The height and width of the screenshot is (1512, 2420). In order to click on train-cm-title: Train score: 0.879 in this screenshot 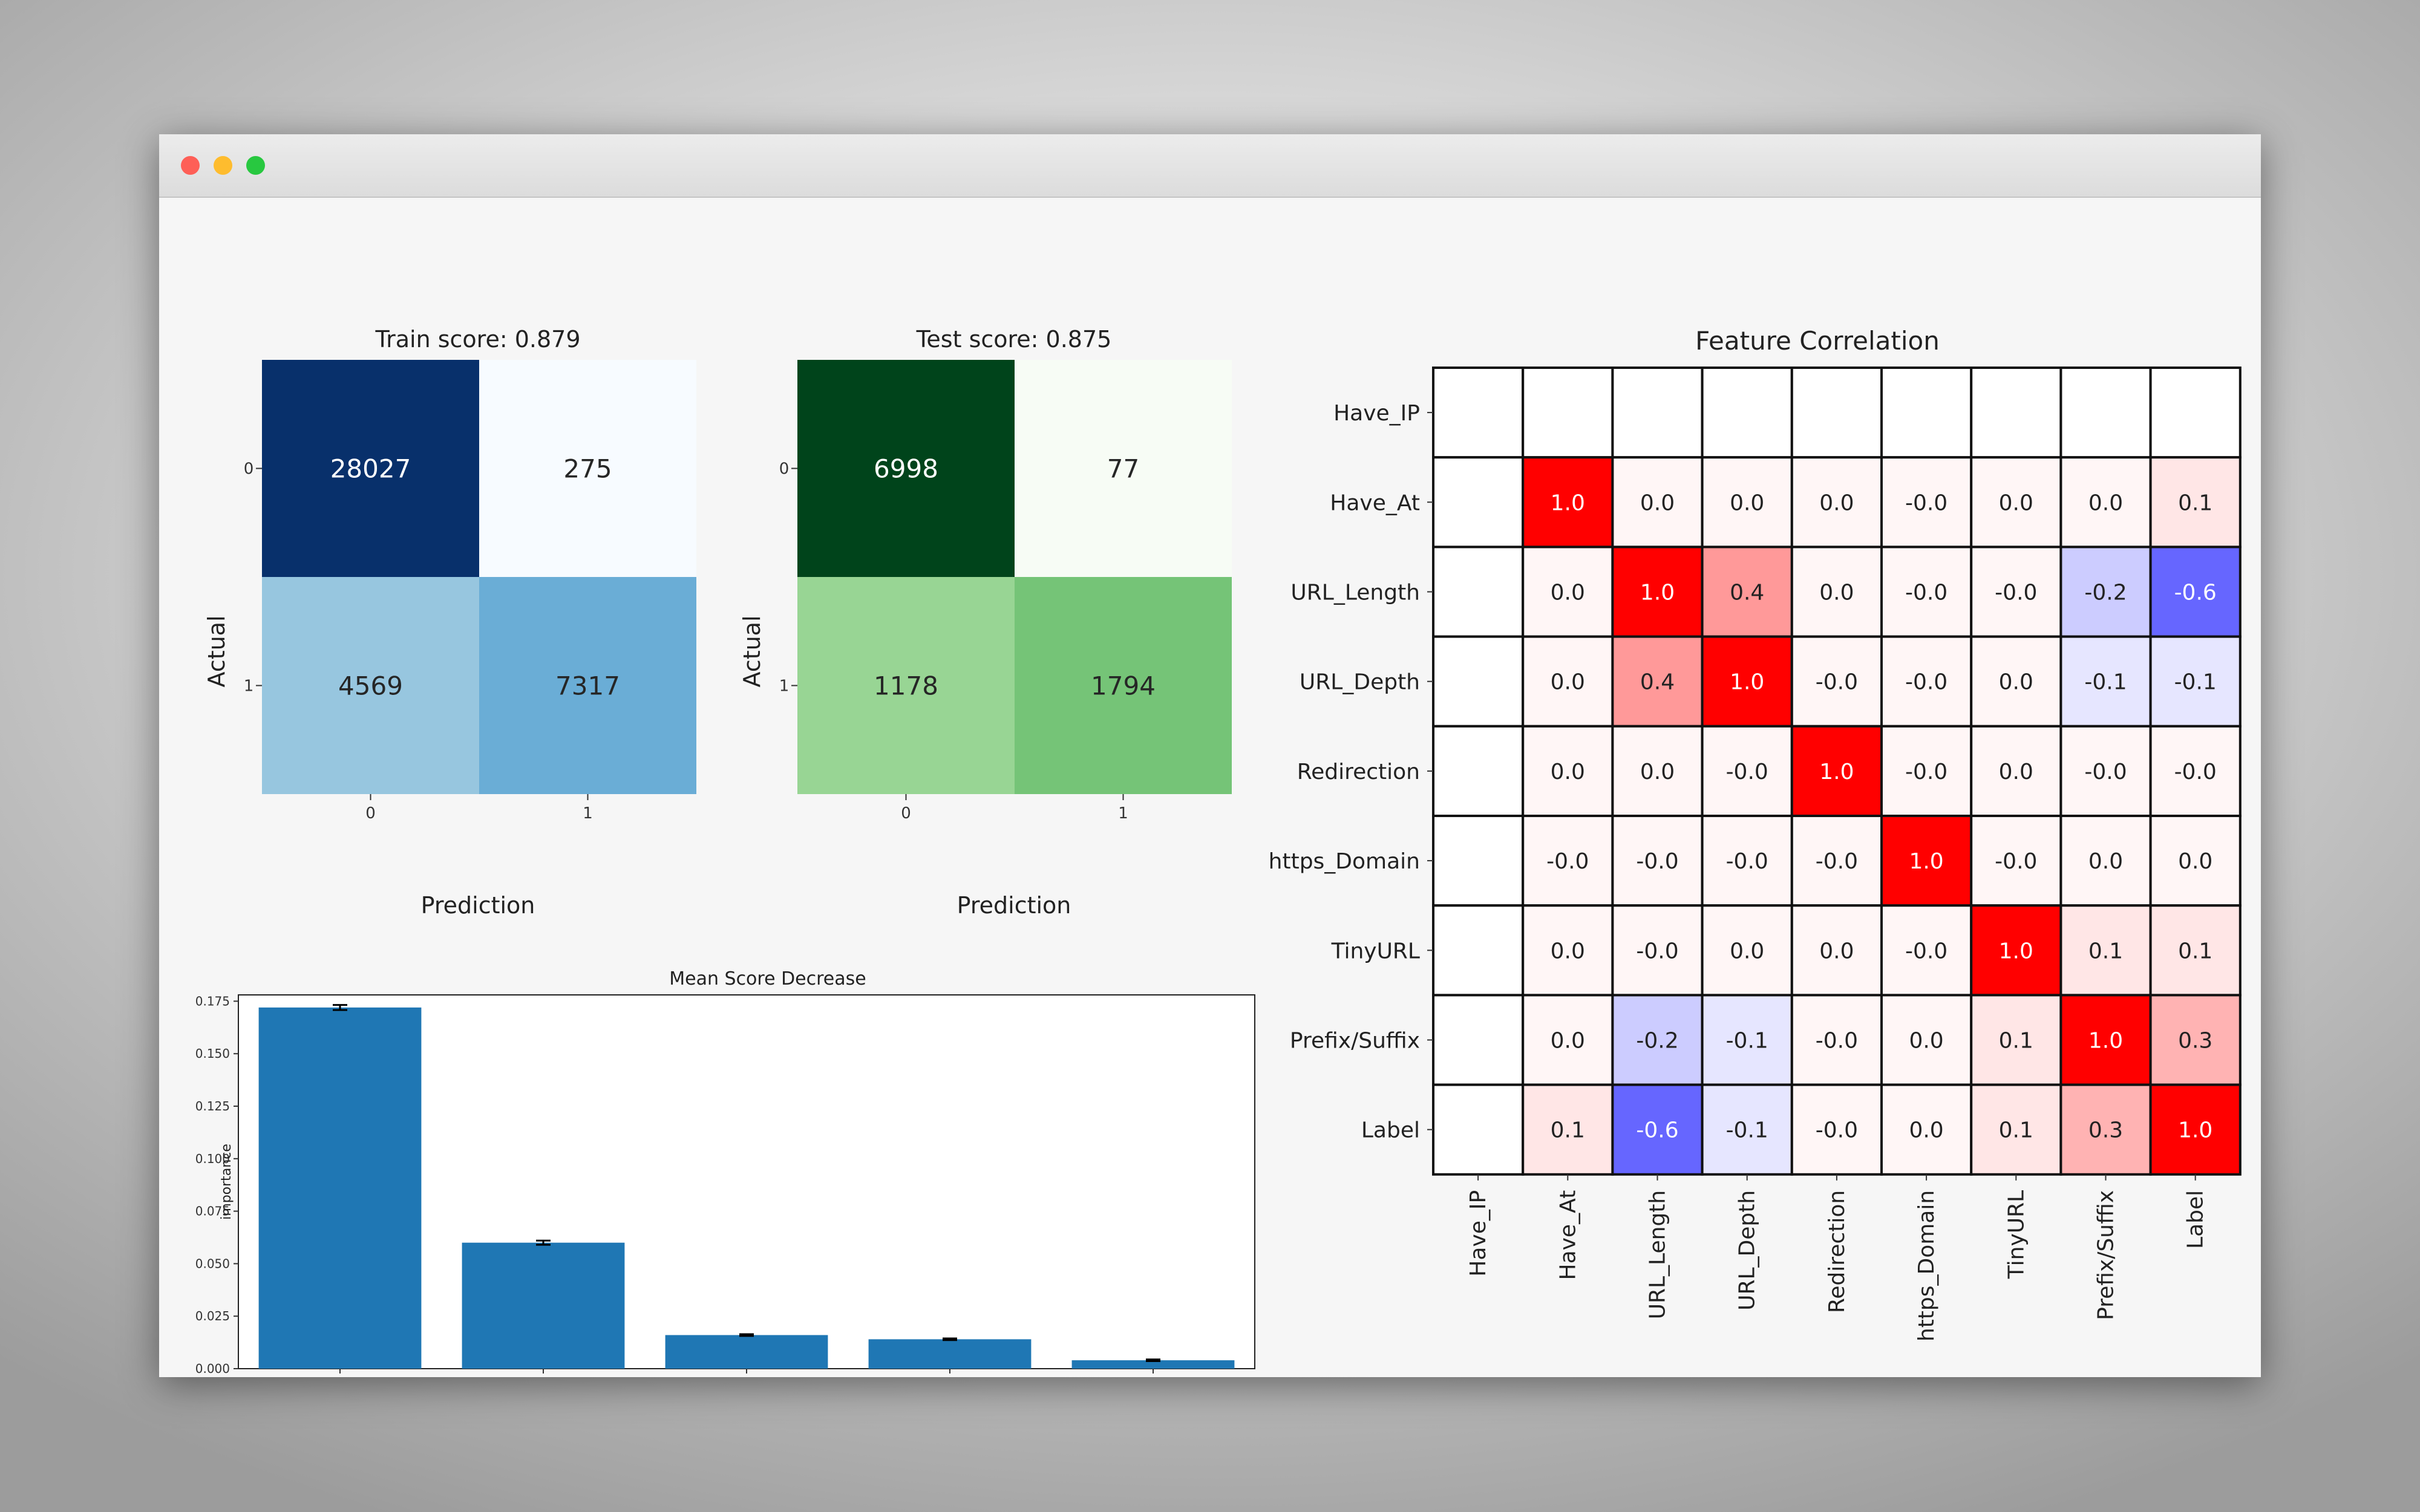, I will do `click(477, 339)`.